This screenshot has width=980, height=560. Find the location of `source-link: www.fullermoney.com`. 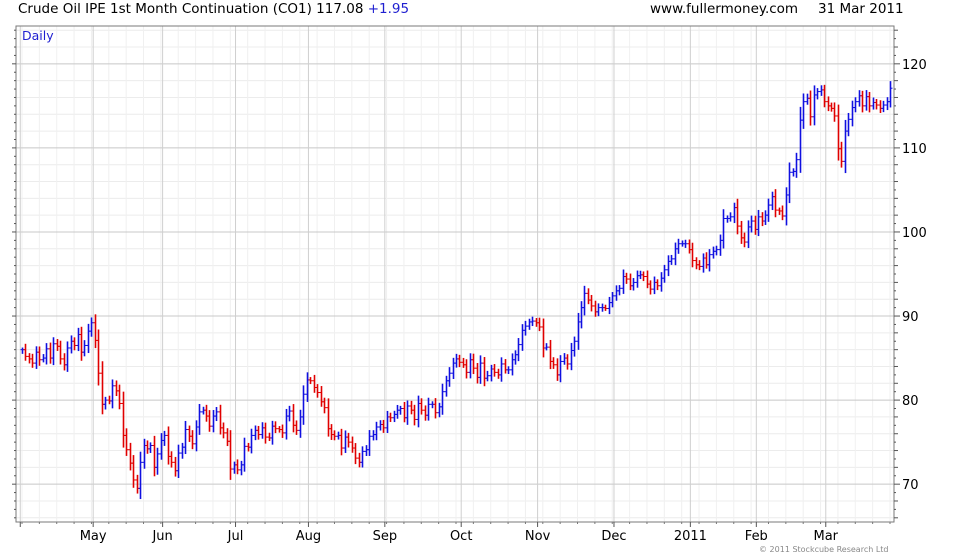

source-link: www.fullermoney.com is located at coordinates (724, 9).